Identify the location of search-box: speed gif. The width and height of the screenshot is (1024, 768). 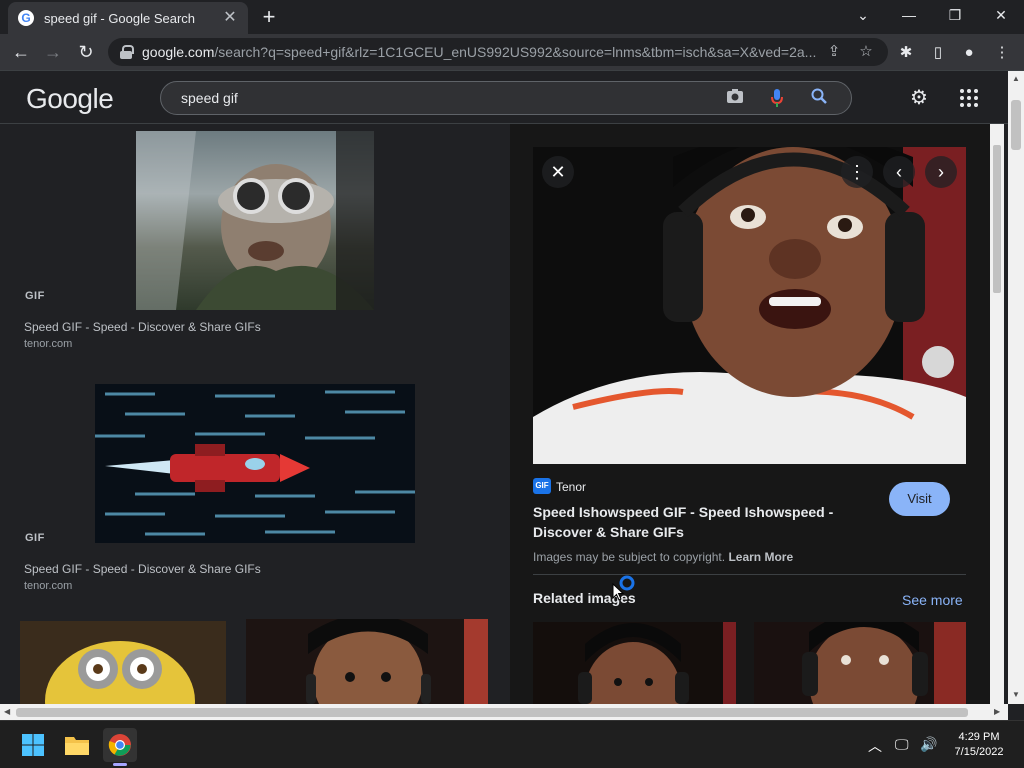
(506, 98).